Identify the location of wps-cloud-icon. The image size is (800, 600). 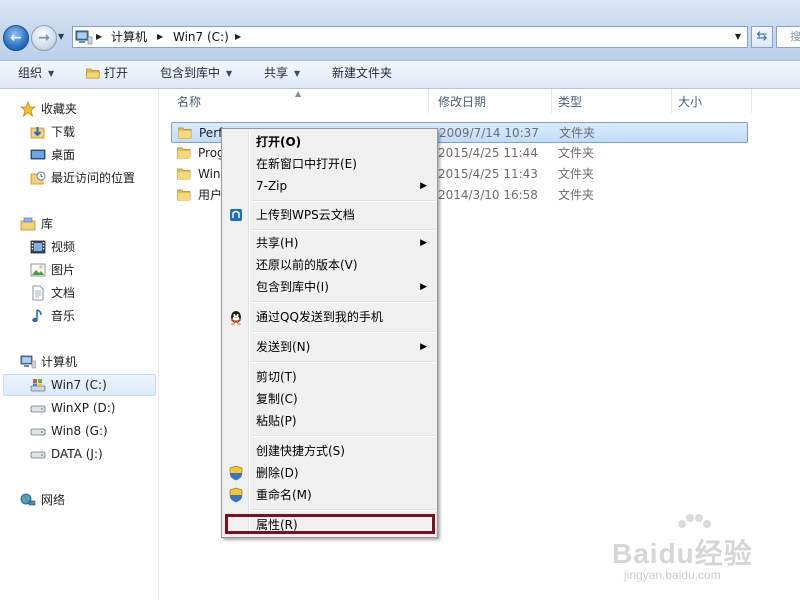
(236, 215).